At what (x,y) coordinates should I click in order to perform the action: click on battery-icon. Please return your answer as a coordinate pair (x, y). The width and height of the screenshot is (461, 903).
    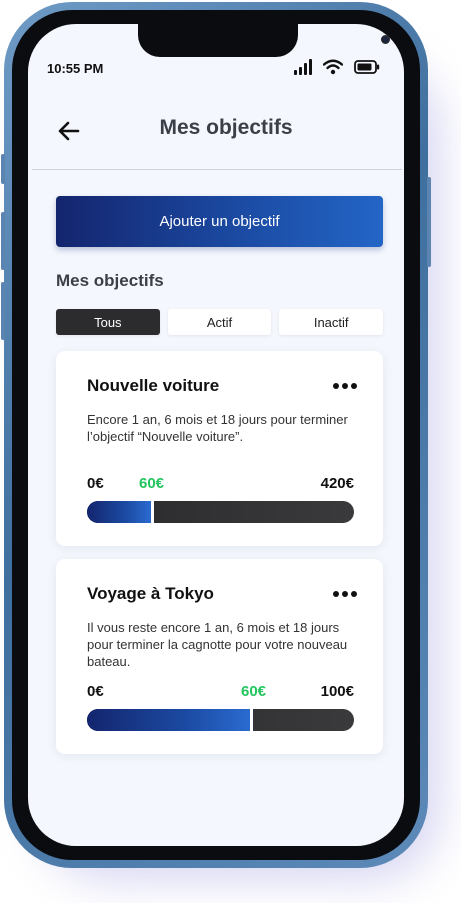
    Looking at the image, I should click on (367, 67).